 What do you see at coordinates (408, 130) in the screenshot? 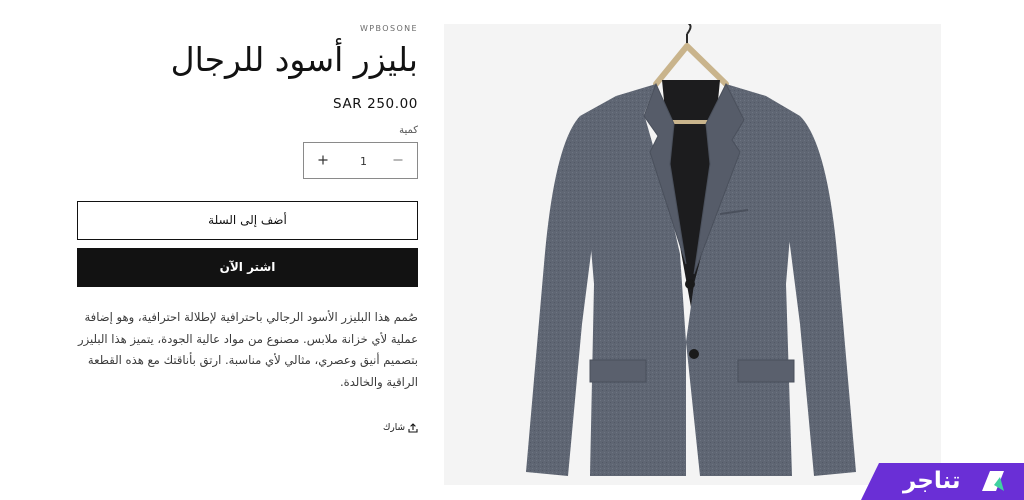
I see `quantity-label: كمية` at bounding box center [408, 130].